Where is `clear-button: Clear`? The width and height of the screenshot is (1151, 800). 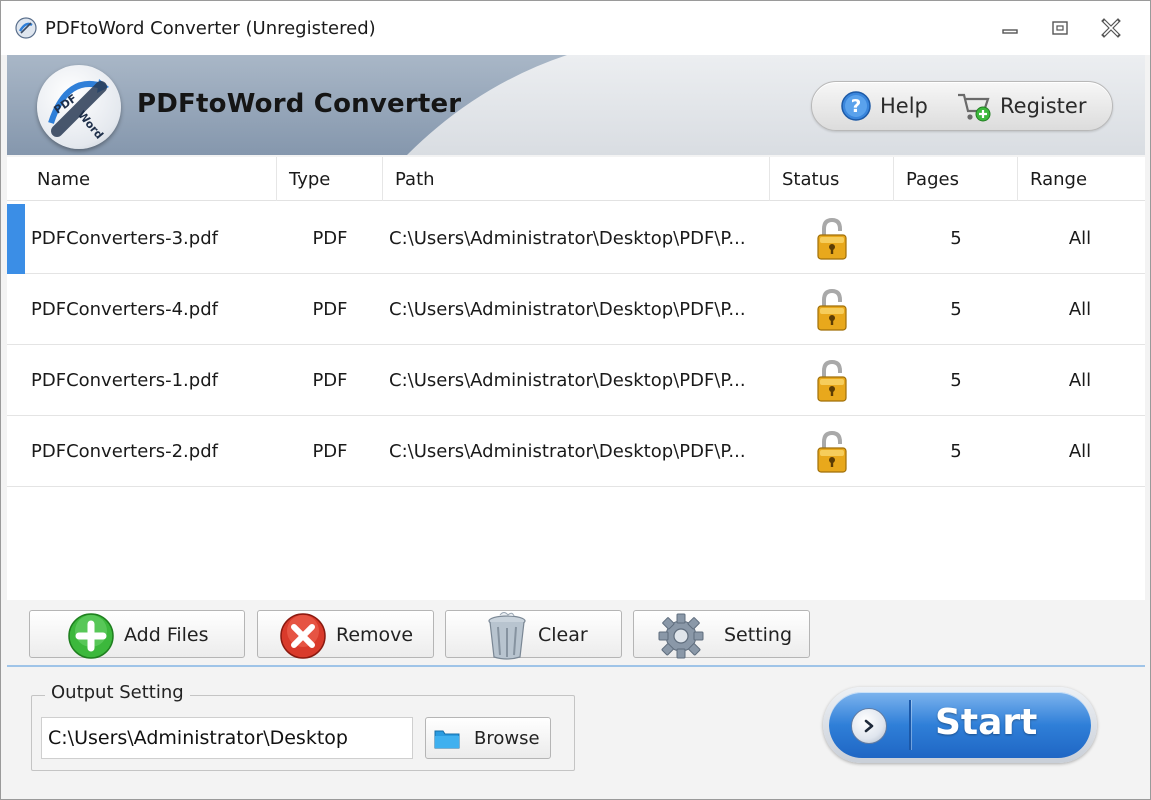
clear-button: Clear is located at coordinates (533, 635).